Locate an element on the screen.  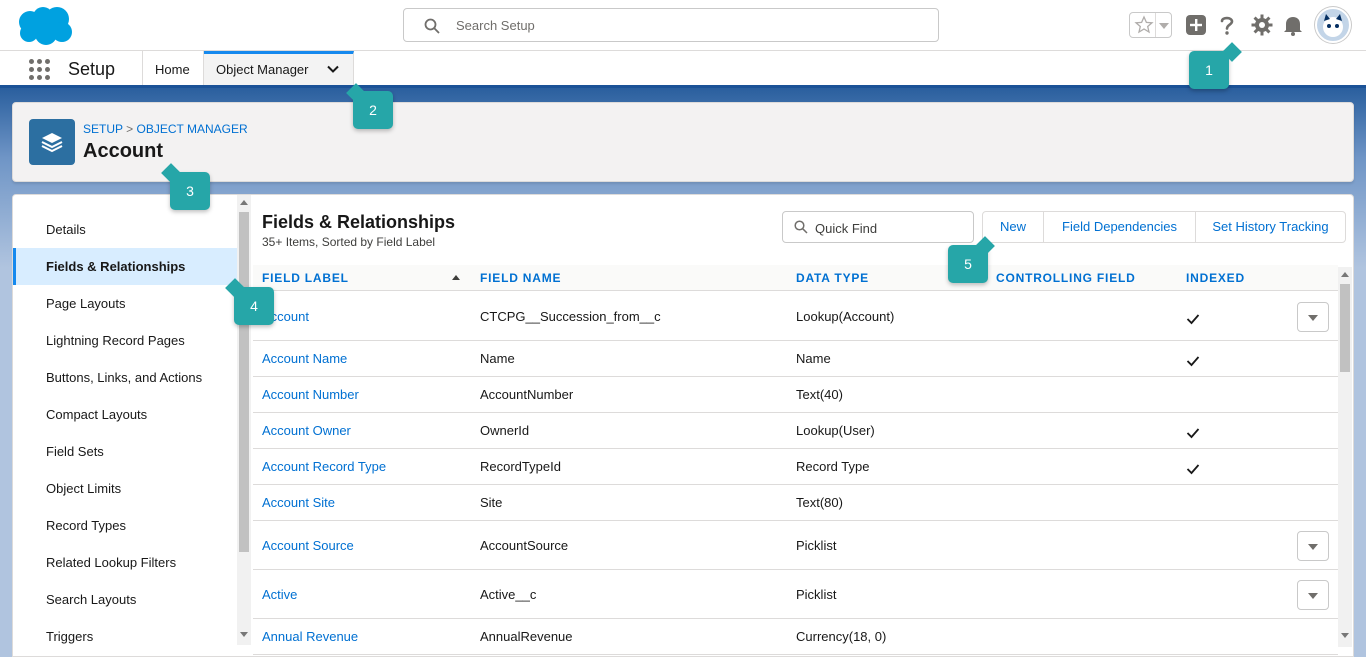
sidebar-item-buttons-links-actions: Buttons, Links, and Actions is located at coordinates (125, 377).